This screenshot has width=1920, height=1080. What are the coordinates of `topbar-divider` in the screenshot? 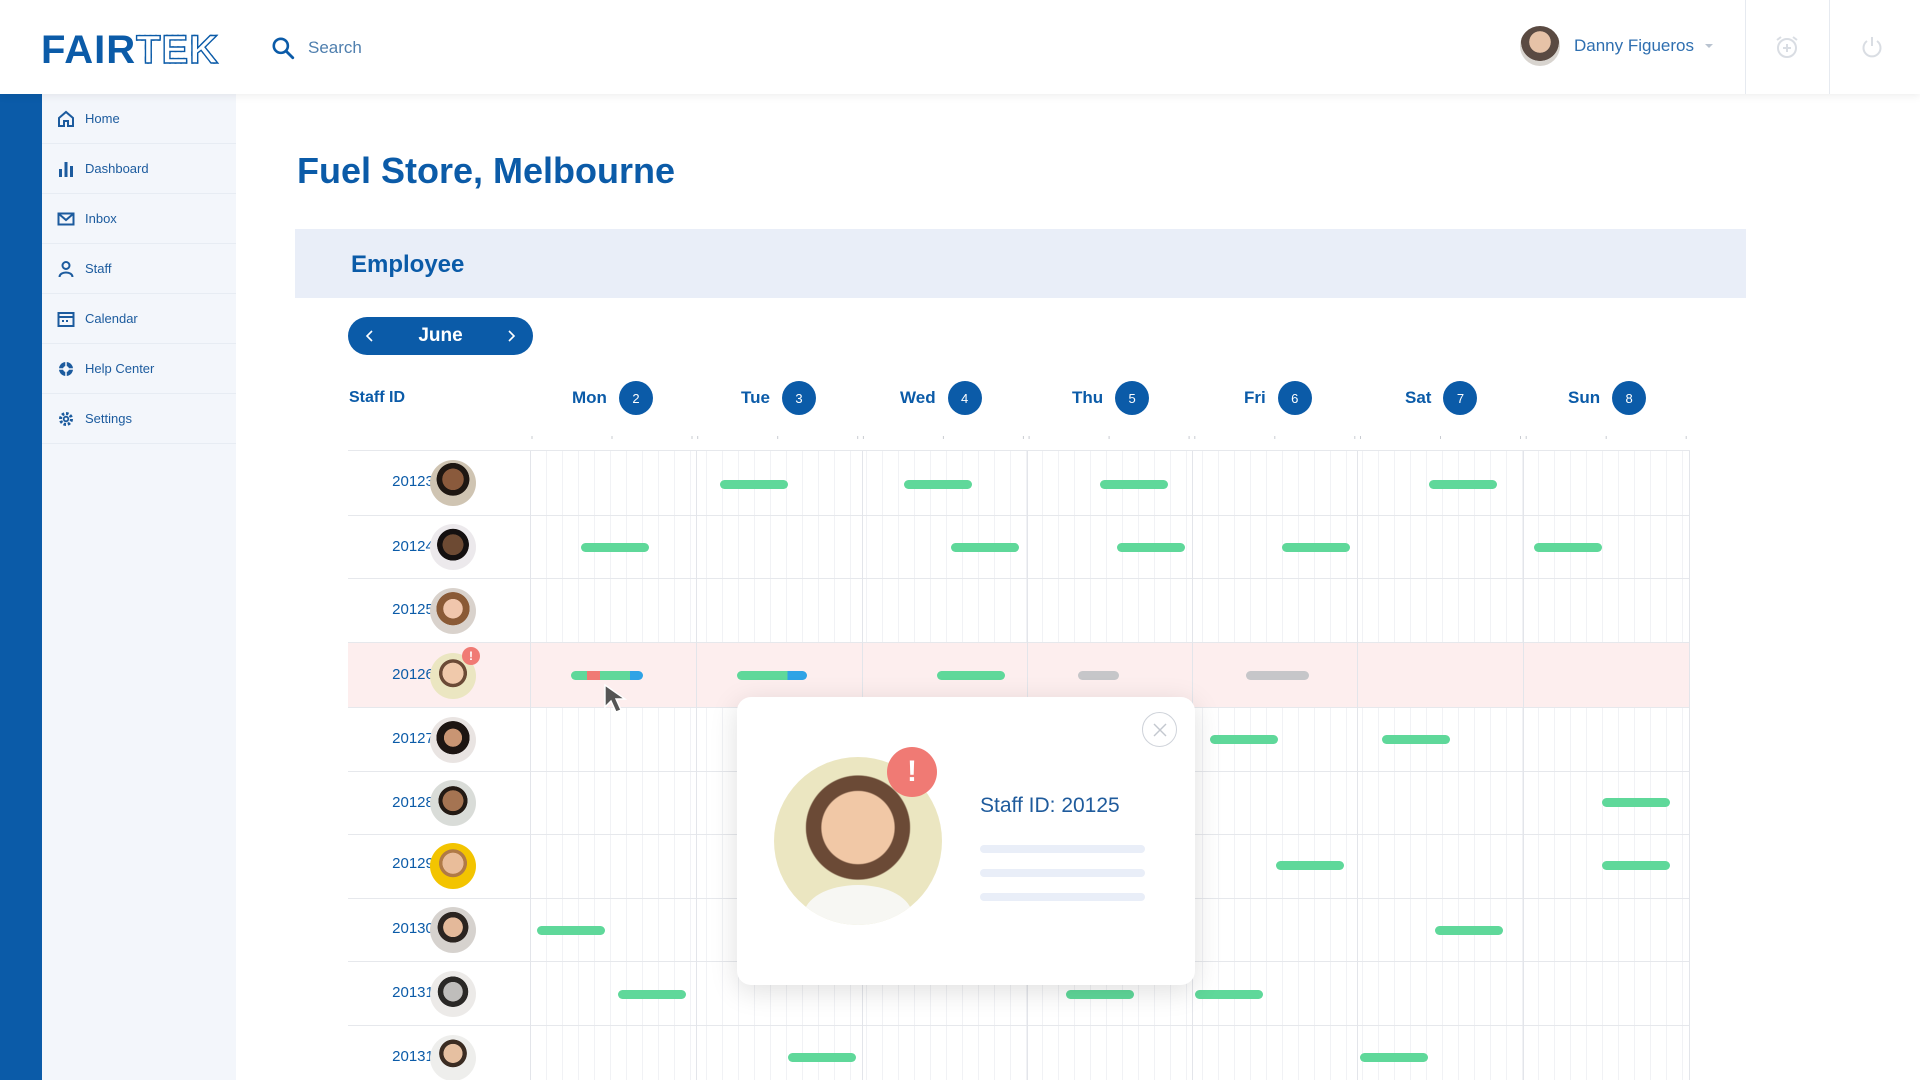 It's located at (1829, 47).